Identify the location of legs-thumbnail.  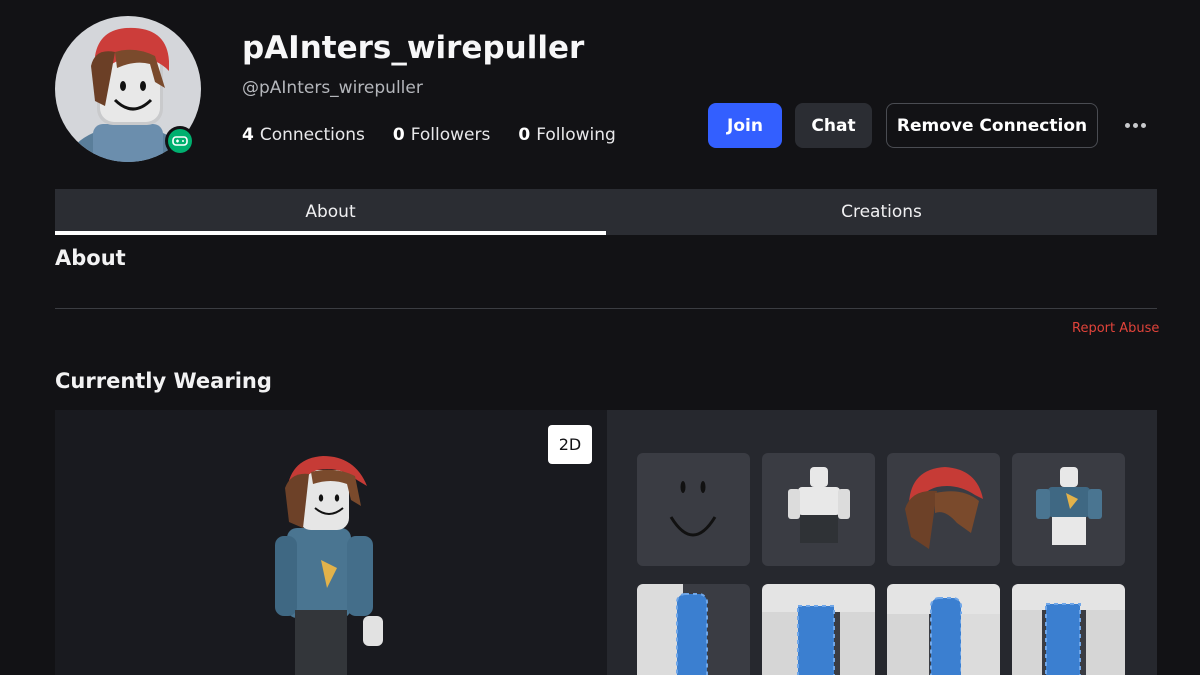
(1068, 629).